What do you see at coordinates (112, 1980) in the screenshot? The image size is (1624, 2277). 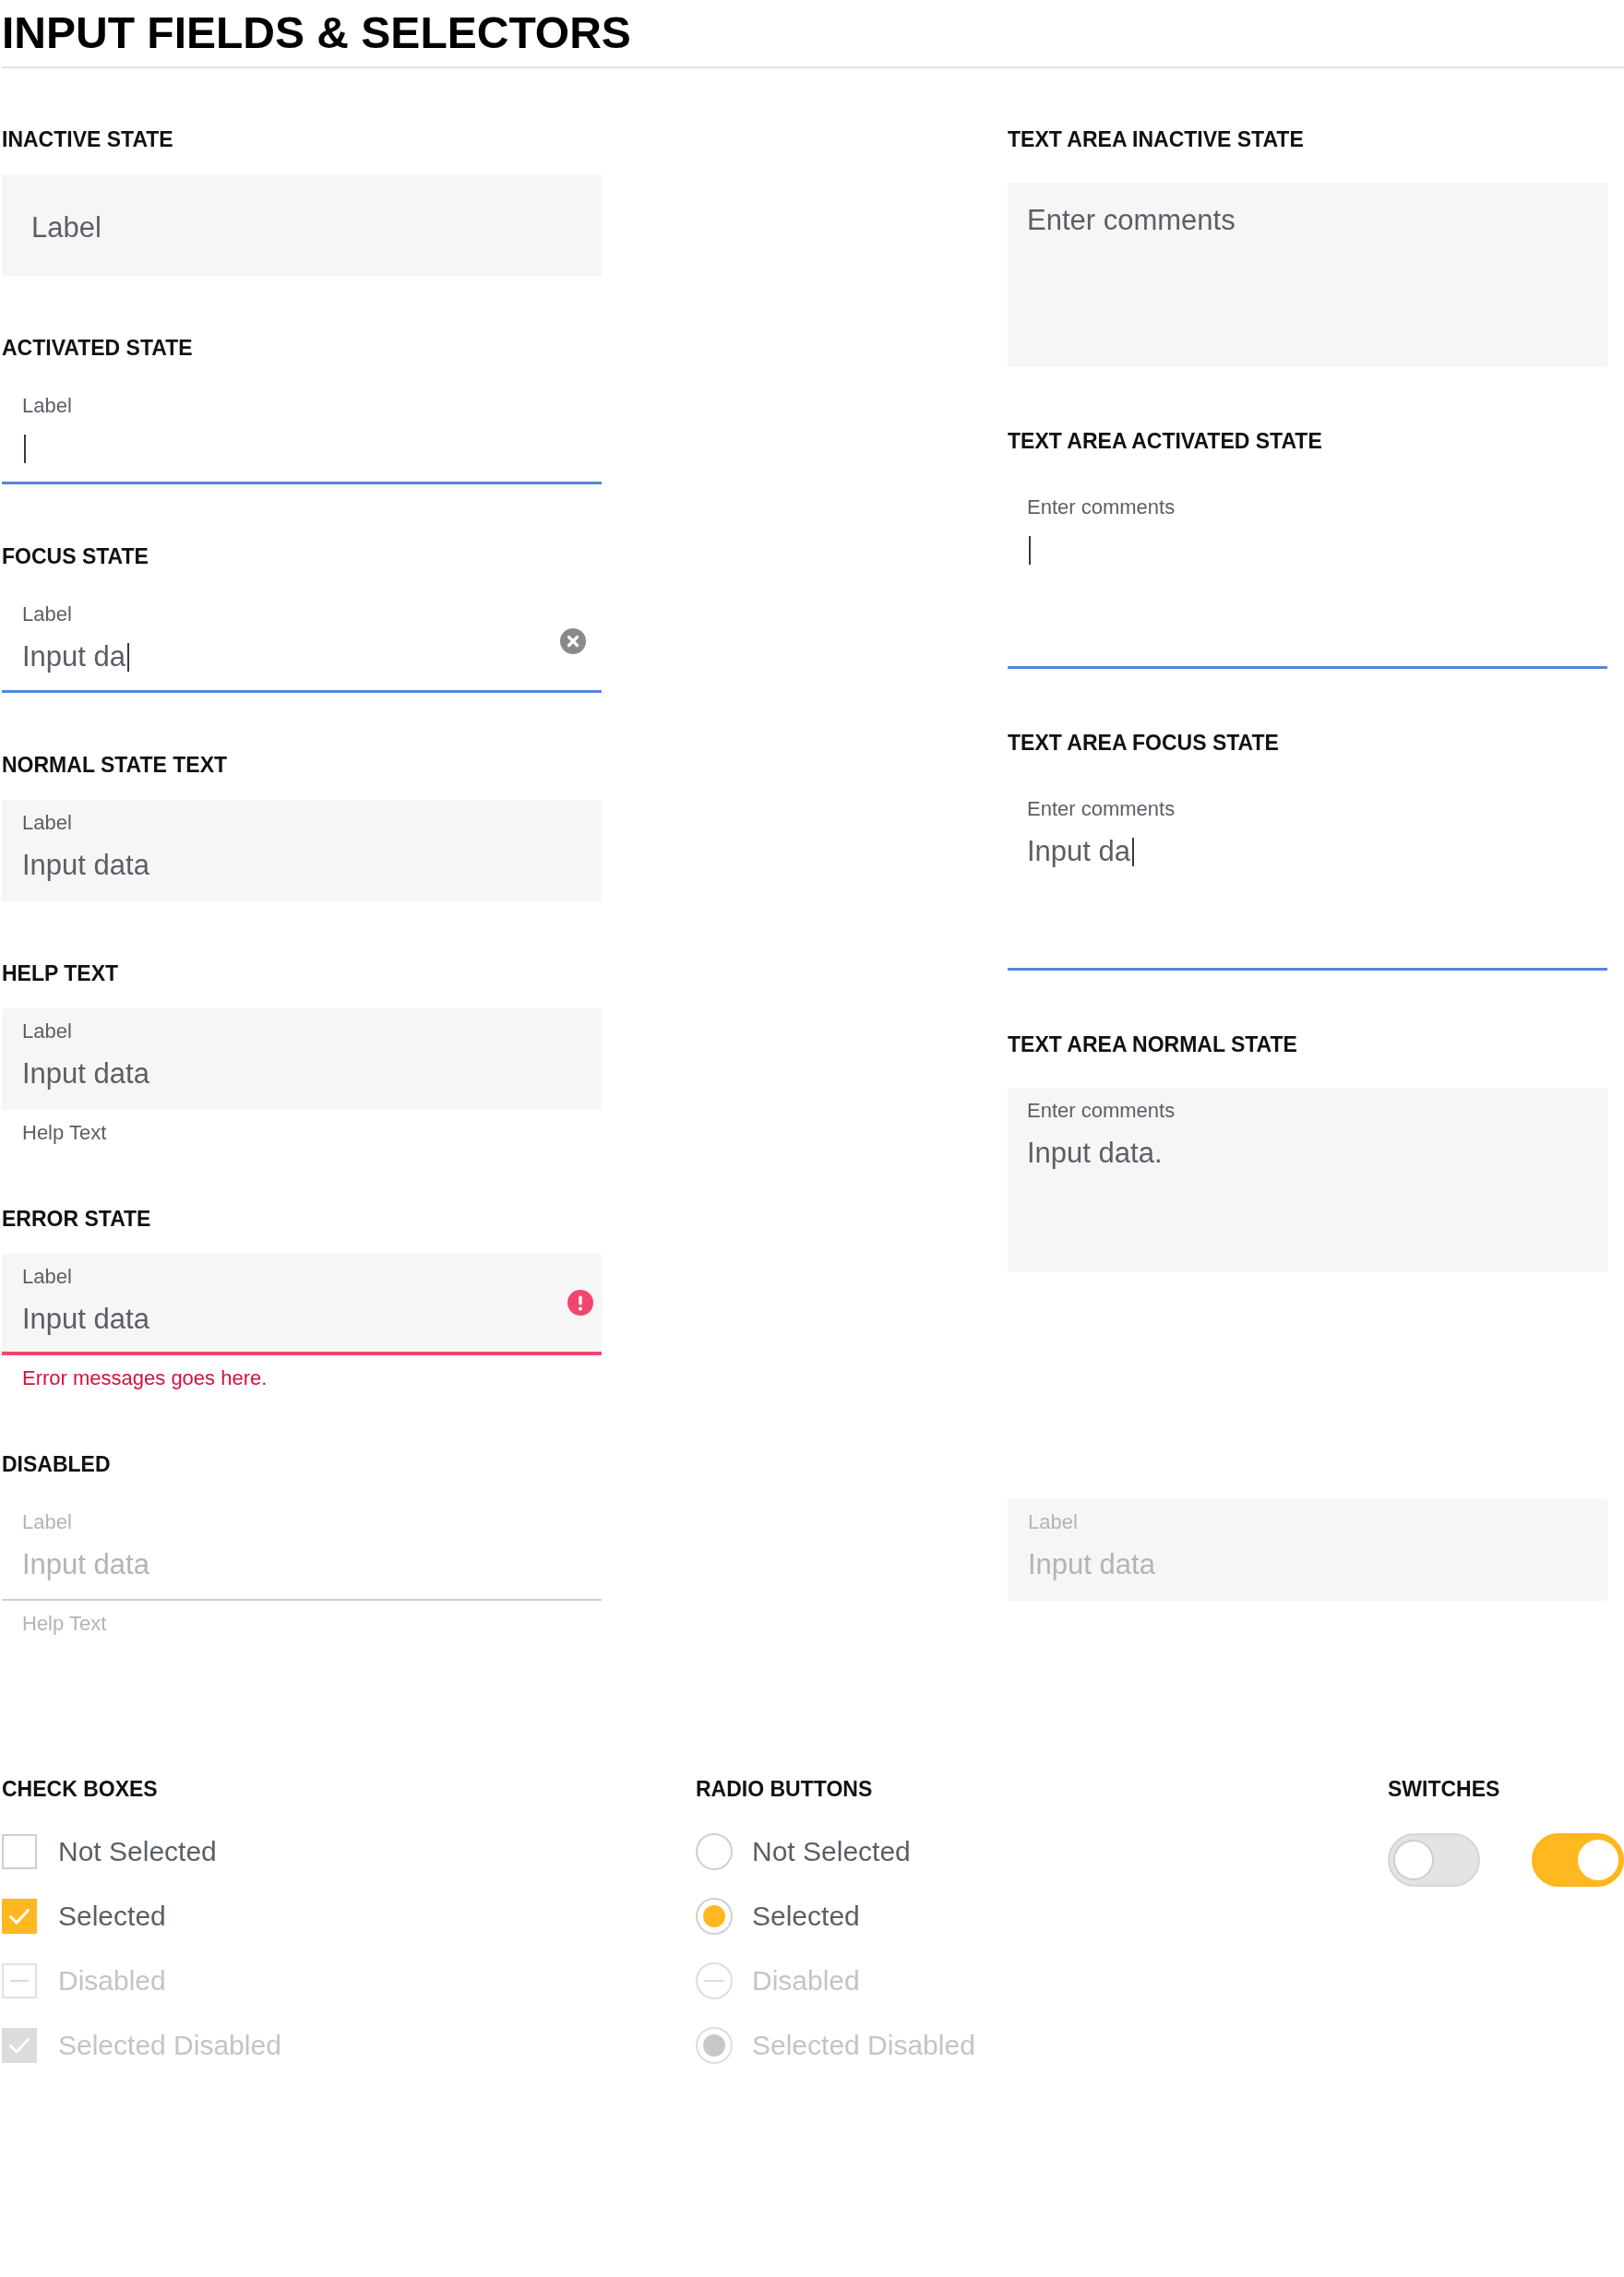 I see `checkbox-label: Disabled` at bounding box center [112, 1980].